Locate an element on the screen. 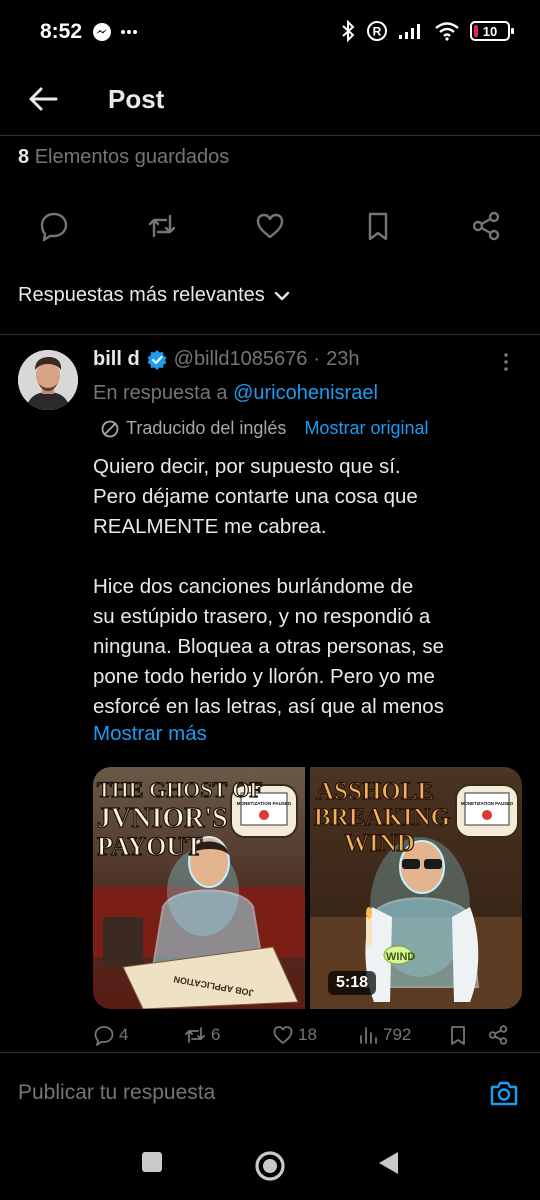  reply-header: bill d @billd1085676 · 23h is located at coordinates (226, 359).